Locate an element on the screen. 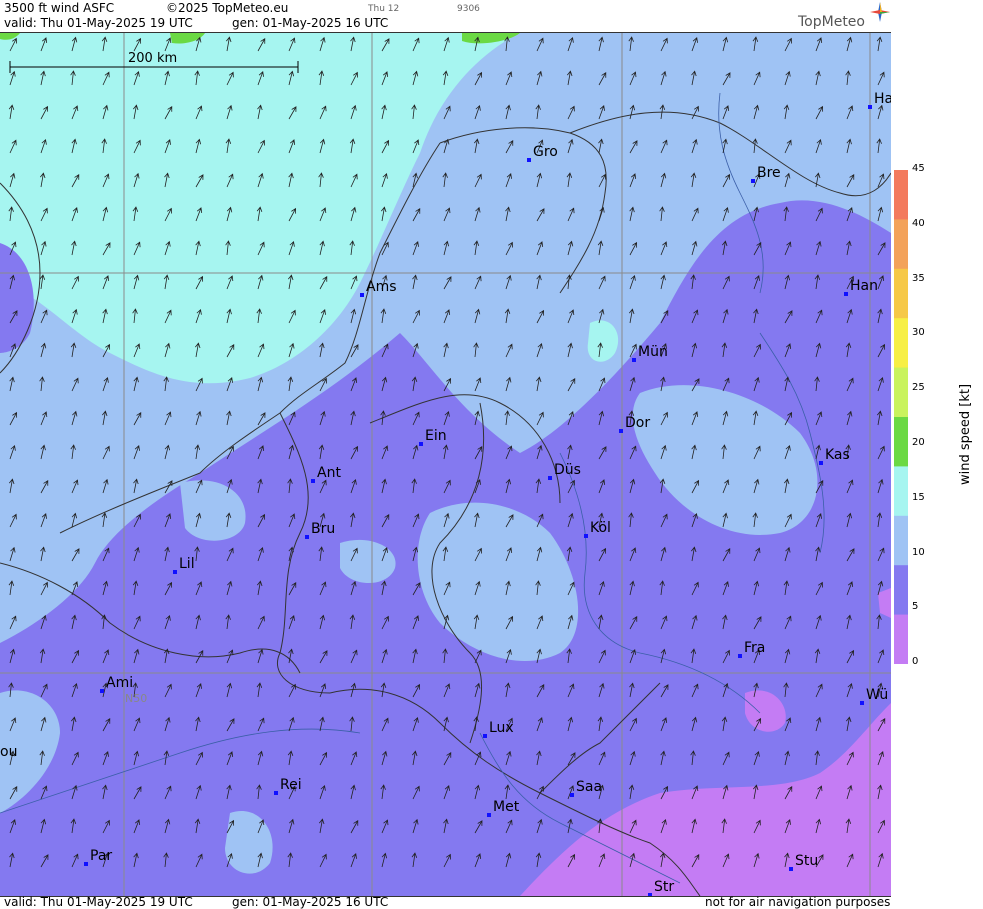 The image size is (983, 909). topmeteo-logo: TopMeteo is located at coordinates (844, 16).